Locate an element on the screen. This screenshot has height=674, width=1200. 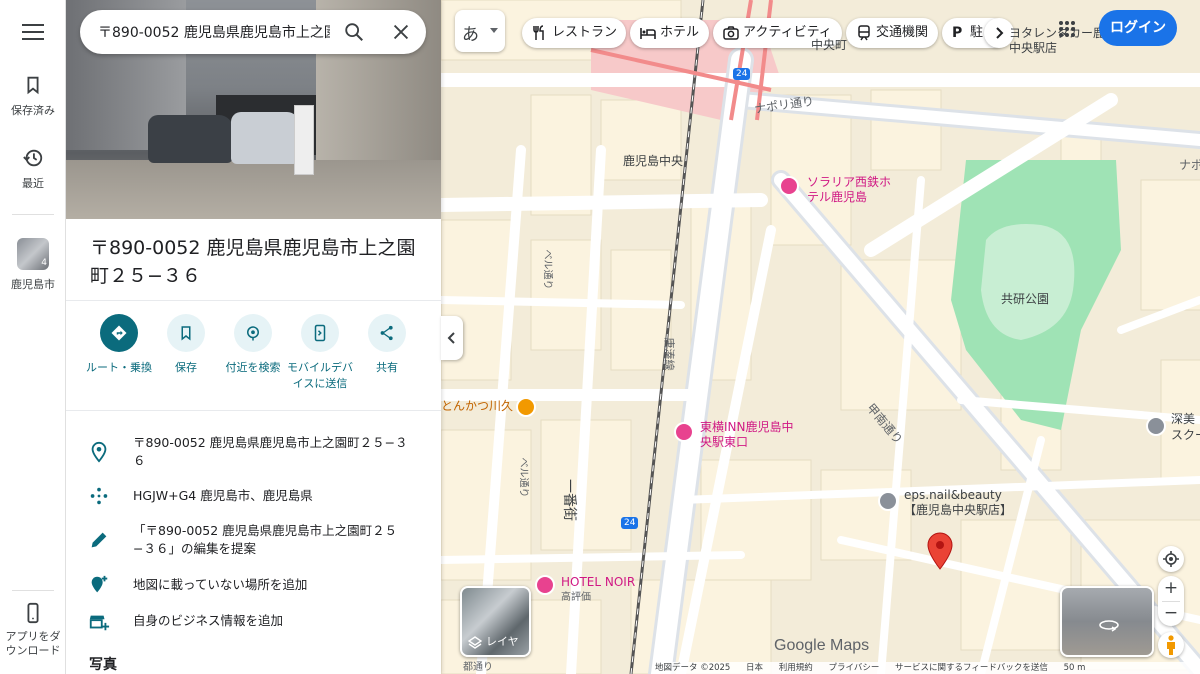
info-address-text: 〒890-0052 鹿児島県鹿児島市上之園町２５−３６ is located at coordinates (270, 451).